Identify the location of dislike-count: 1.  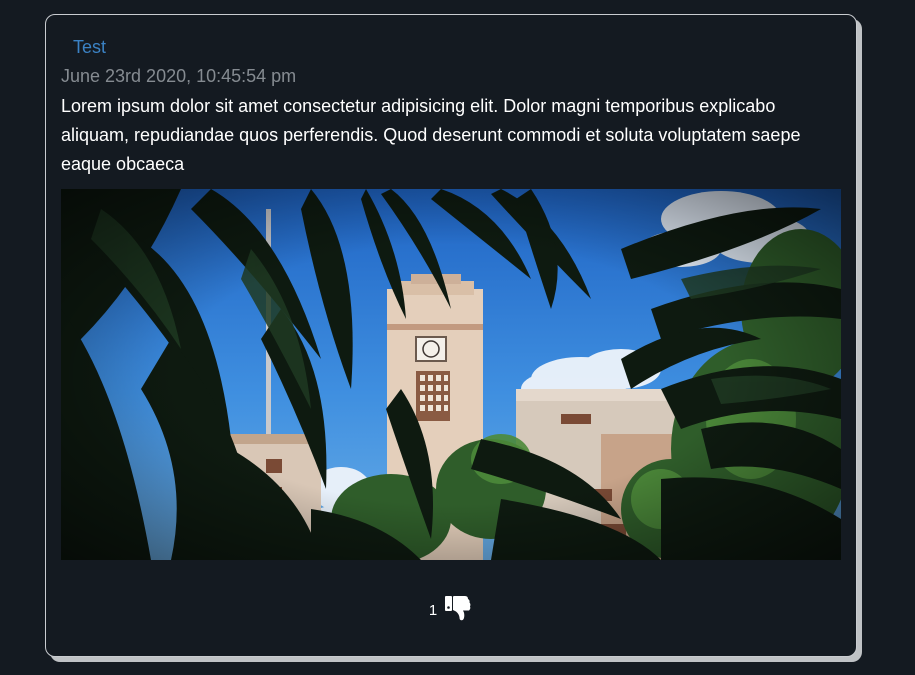
(433, 610).